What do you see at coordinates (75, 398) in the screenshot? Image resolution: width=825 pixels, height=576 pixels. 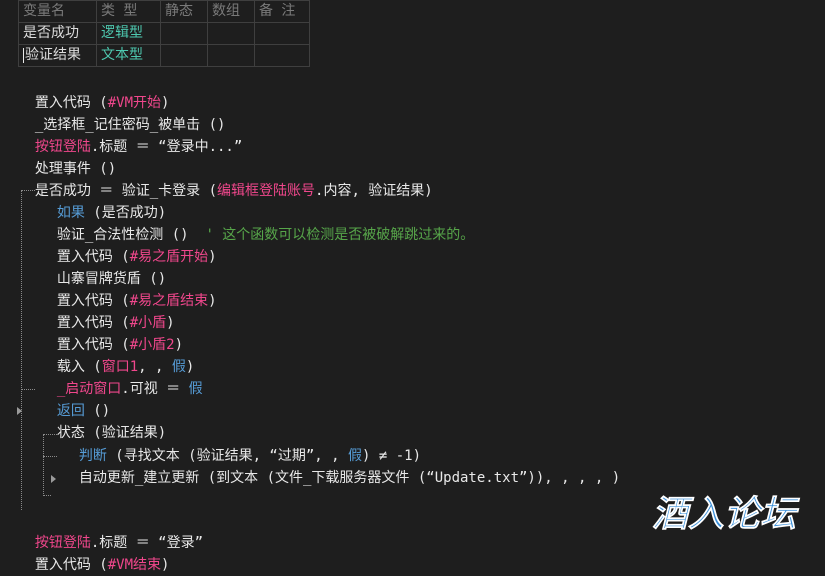 I see `code-line: 返回 ()` at bounding box center [75, 398].